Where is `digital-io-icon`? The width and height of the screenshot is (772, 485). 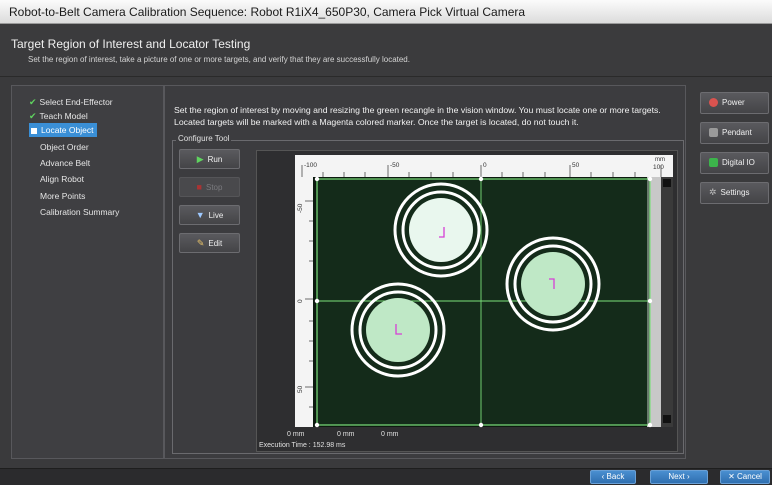
digital-io-icon is located at coordinates (713, 163).